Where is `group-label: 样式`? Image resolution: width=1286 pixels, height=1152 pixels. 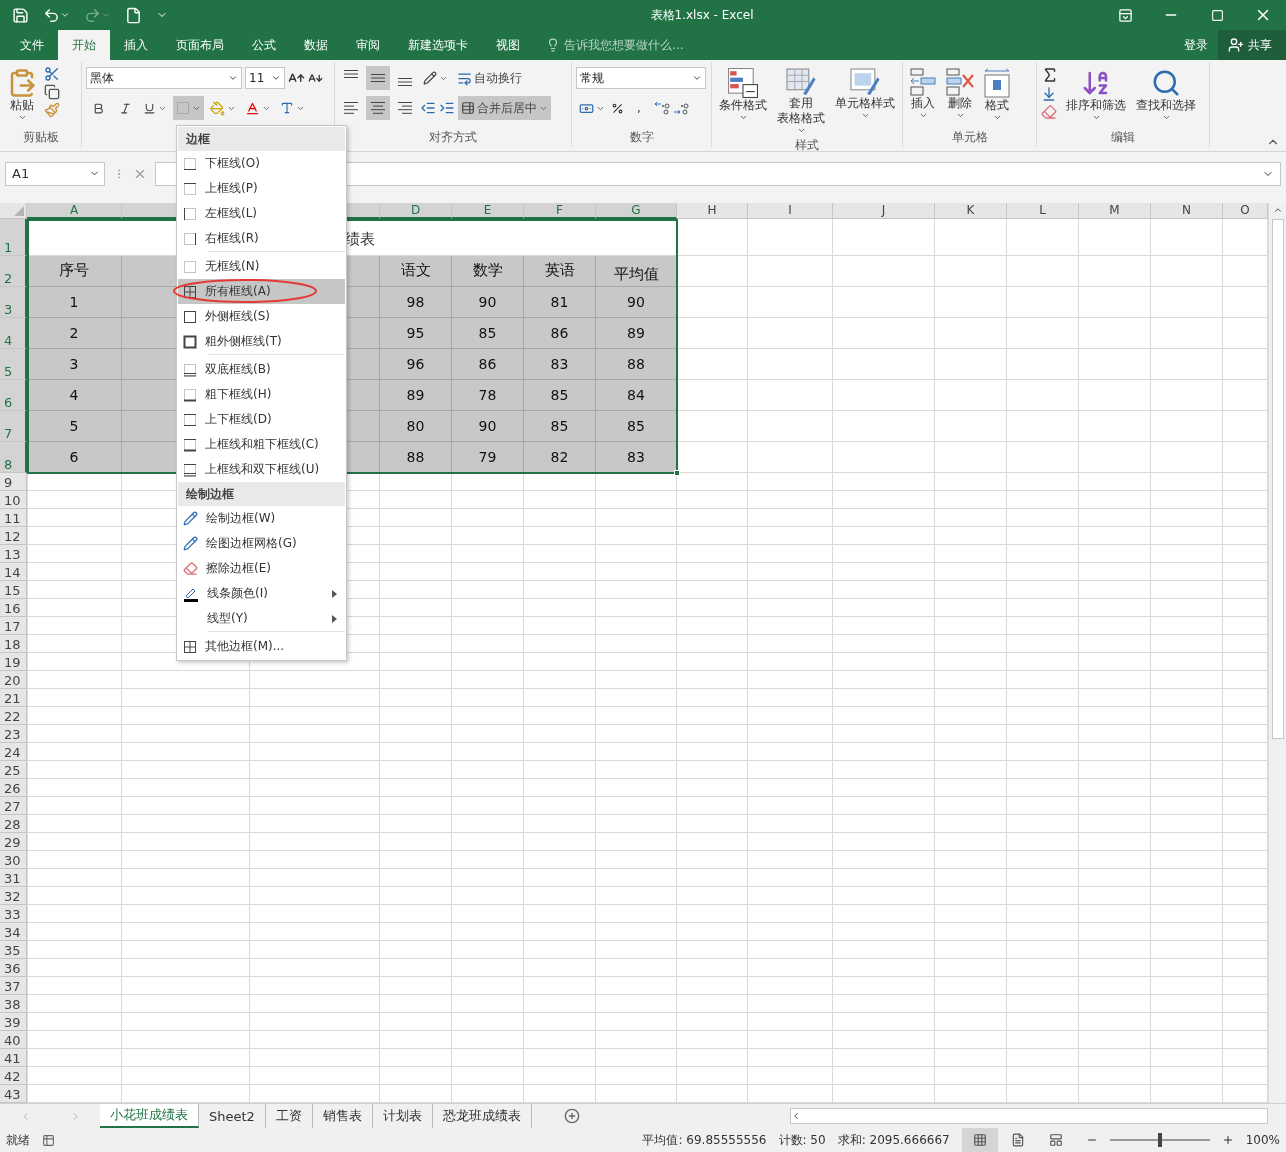 group-label: 样式 is located at coordinates (807, 145).